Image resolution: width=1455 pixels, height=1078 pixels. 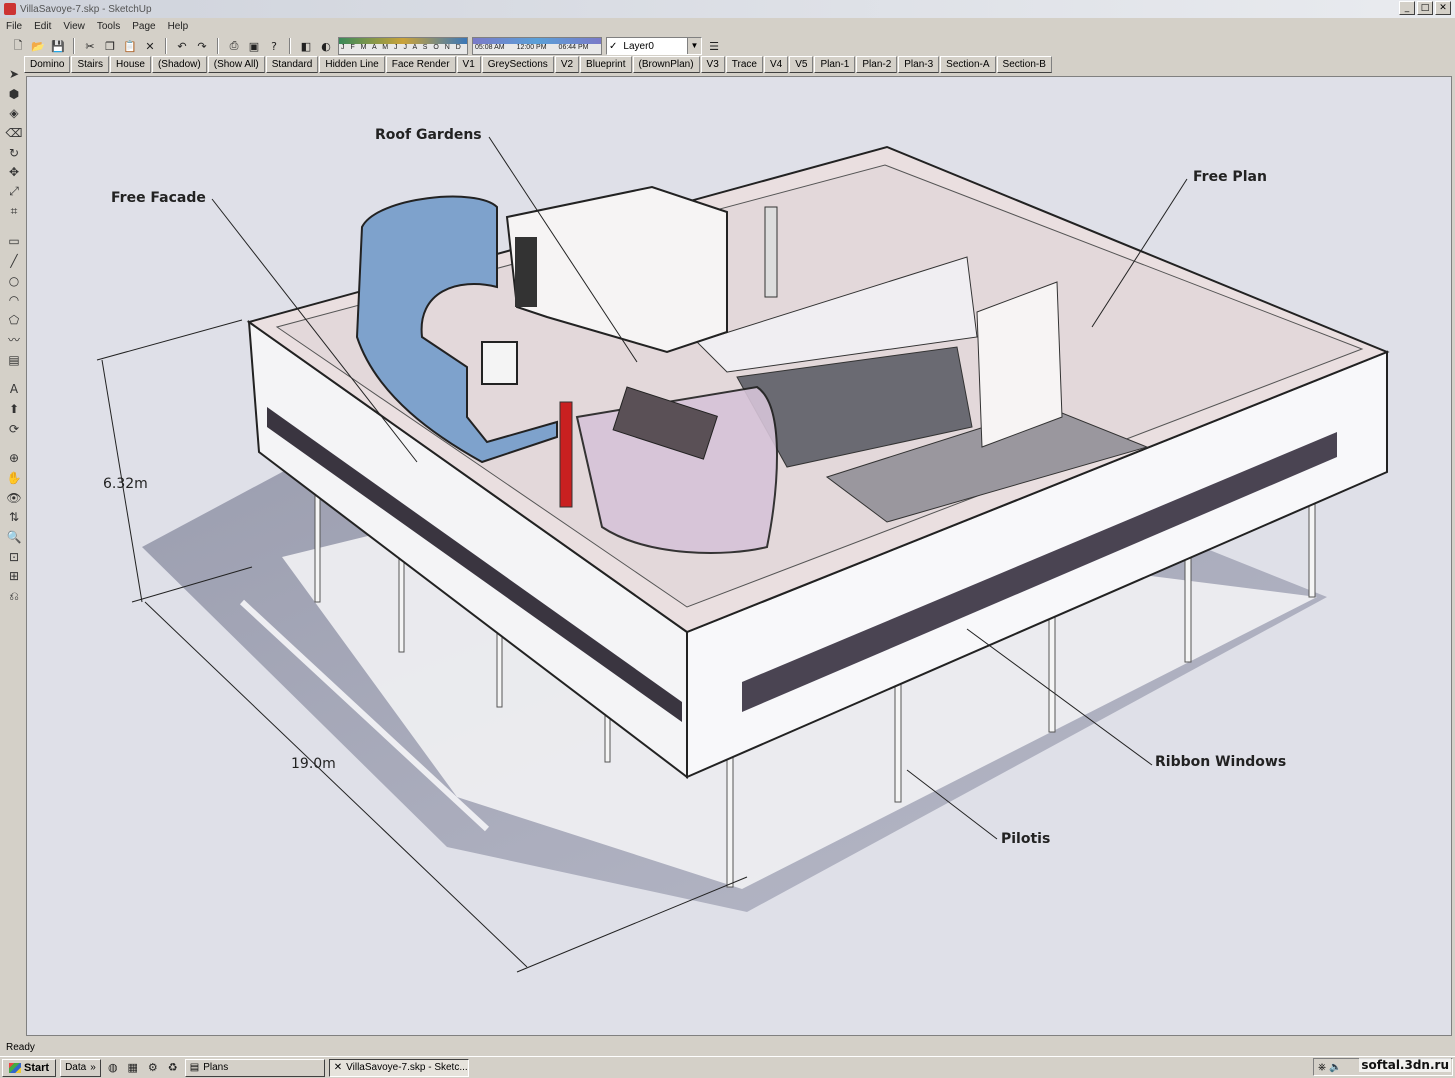 I want to click on minimize-button: _, so click(x=1407, y=8).